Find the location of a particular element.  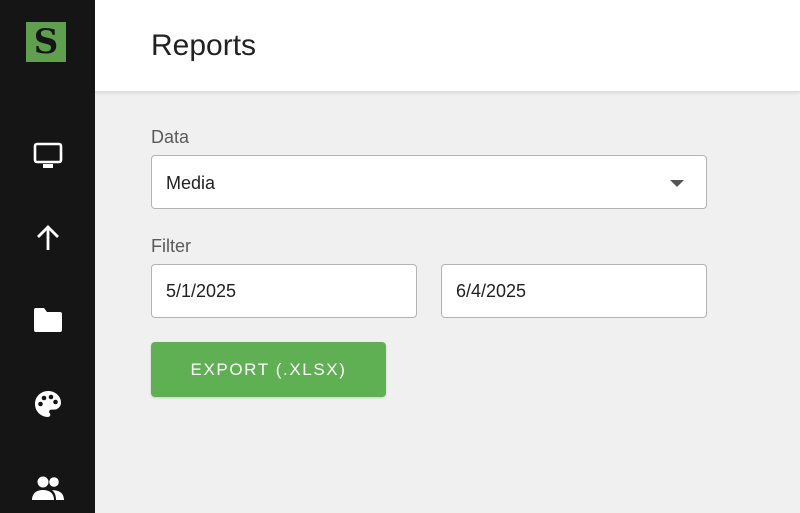

users-icon is located at coordinates (47, 488).